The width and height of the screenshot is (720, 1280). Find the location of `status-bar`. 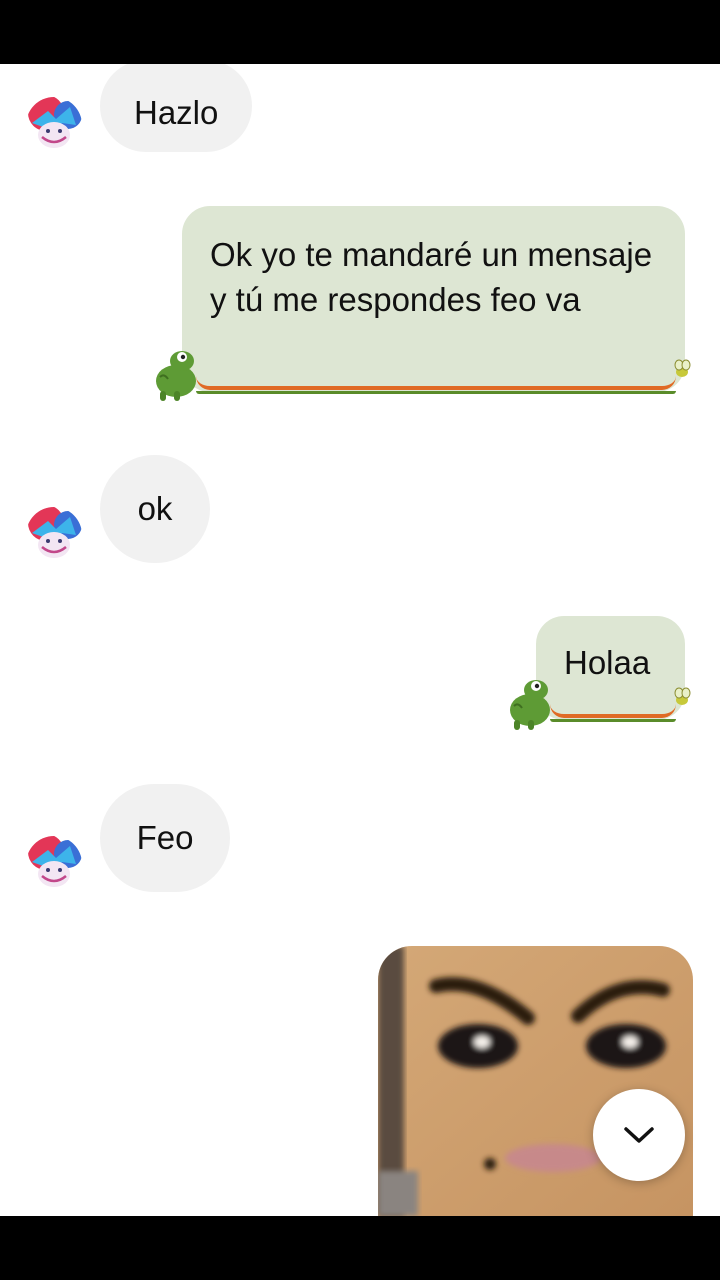

status-bar is located at coordinates (360, 32).